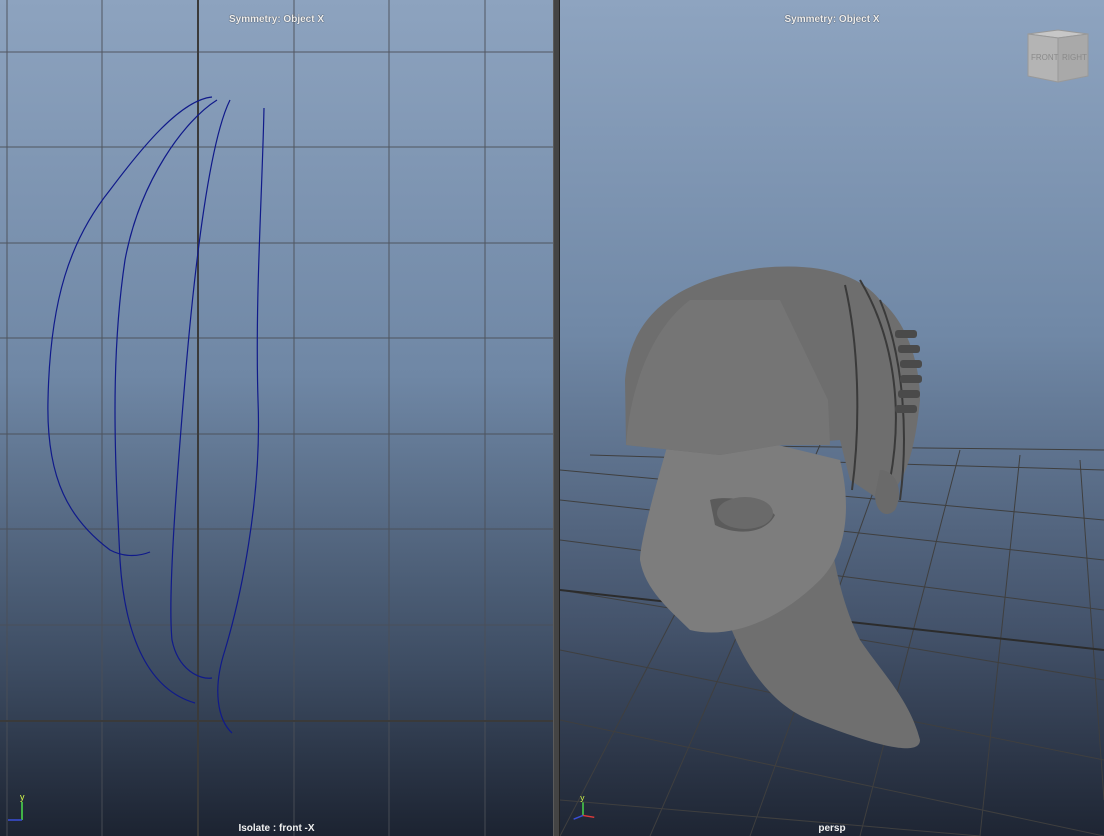 The height and width of the screenshot is (836, 1104). Describe the element at coordinates (556, 418) in the screenshot. I see `viewport-splitter` at that location.